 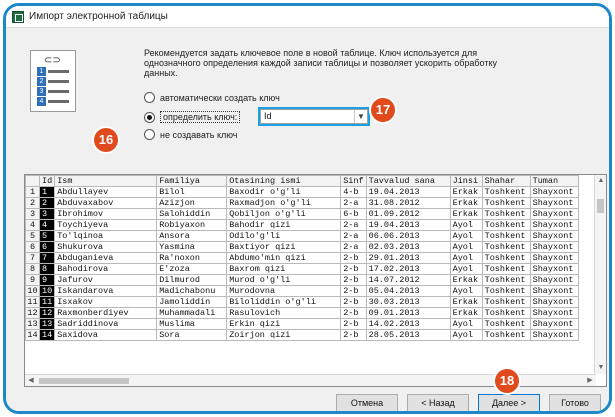 I want to click on finish-button: Готово, so click(x=575, y=402).